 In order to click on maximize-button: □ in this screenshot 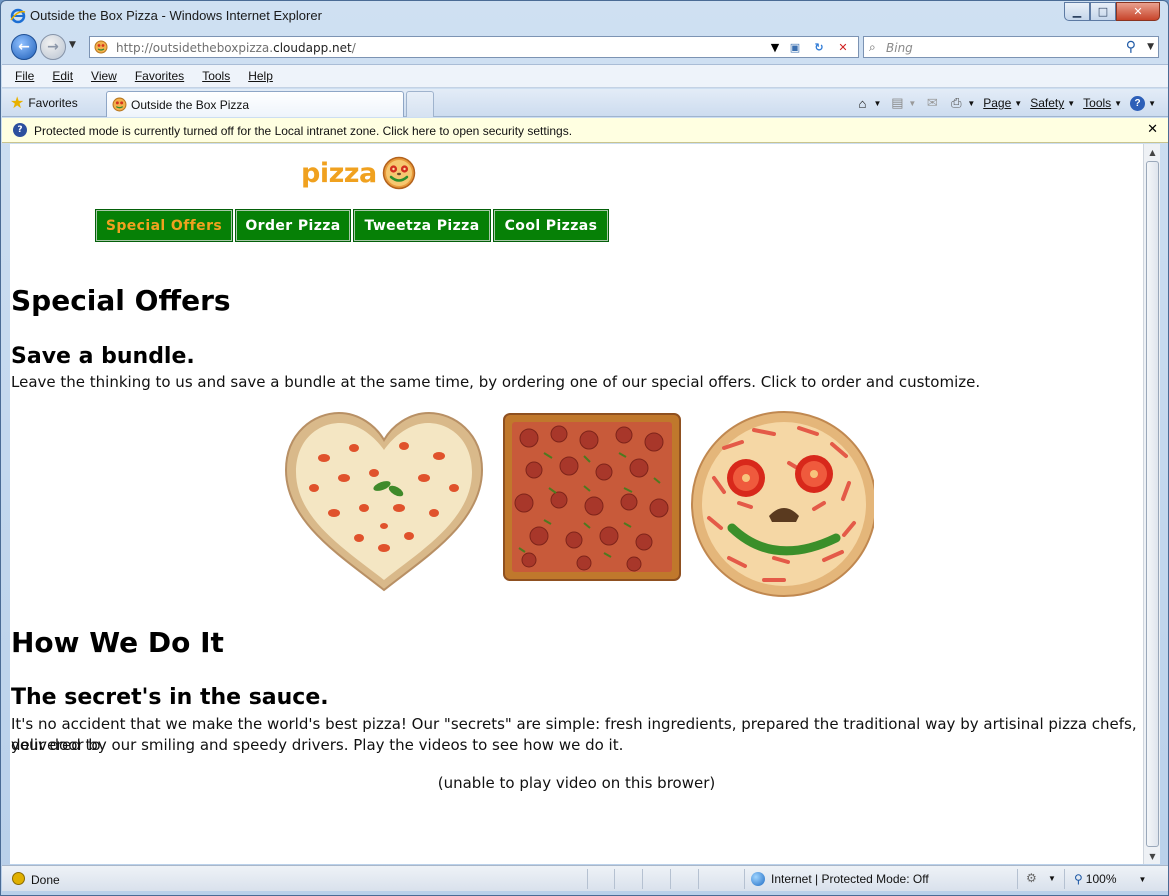, I will do `click(1103, 11)`.